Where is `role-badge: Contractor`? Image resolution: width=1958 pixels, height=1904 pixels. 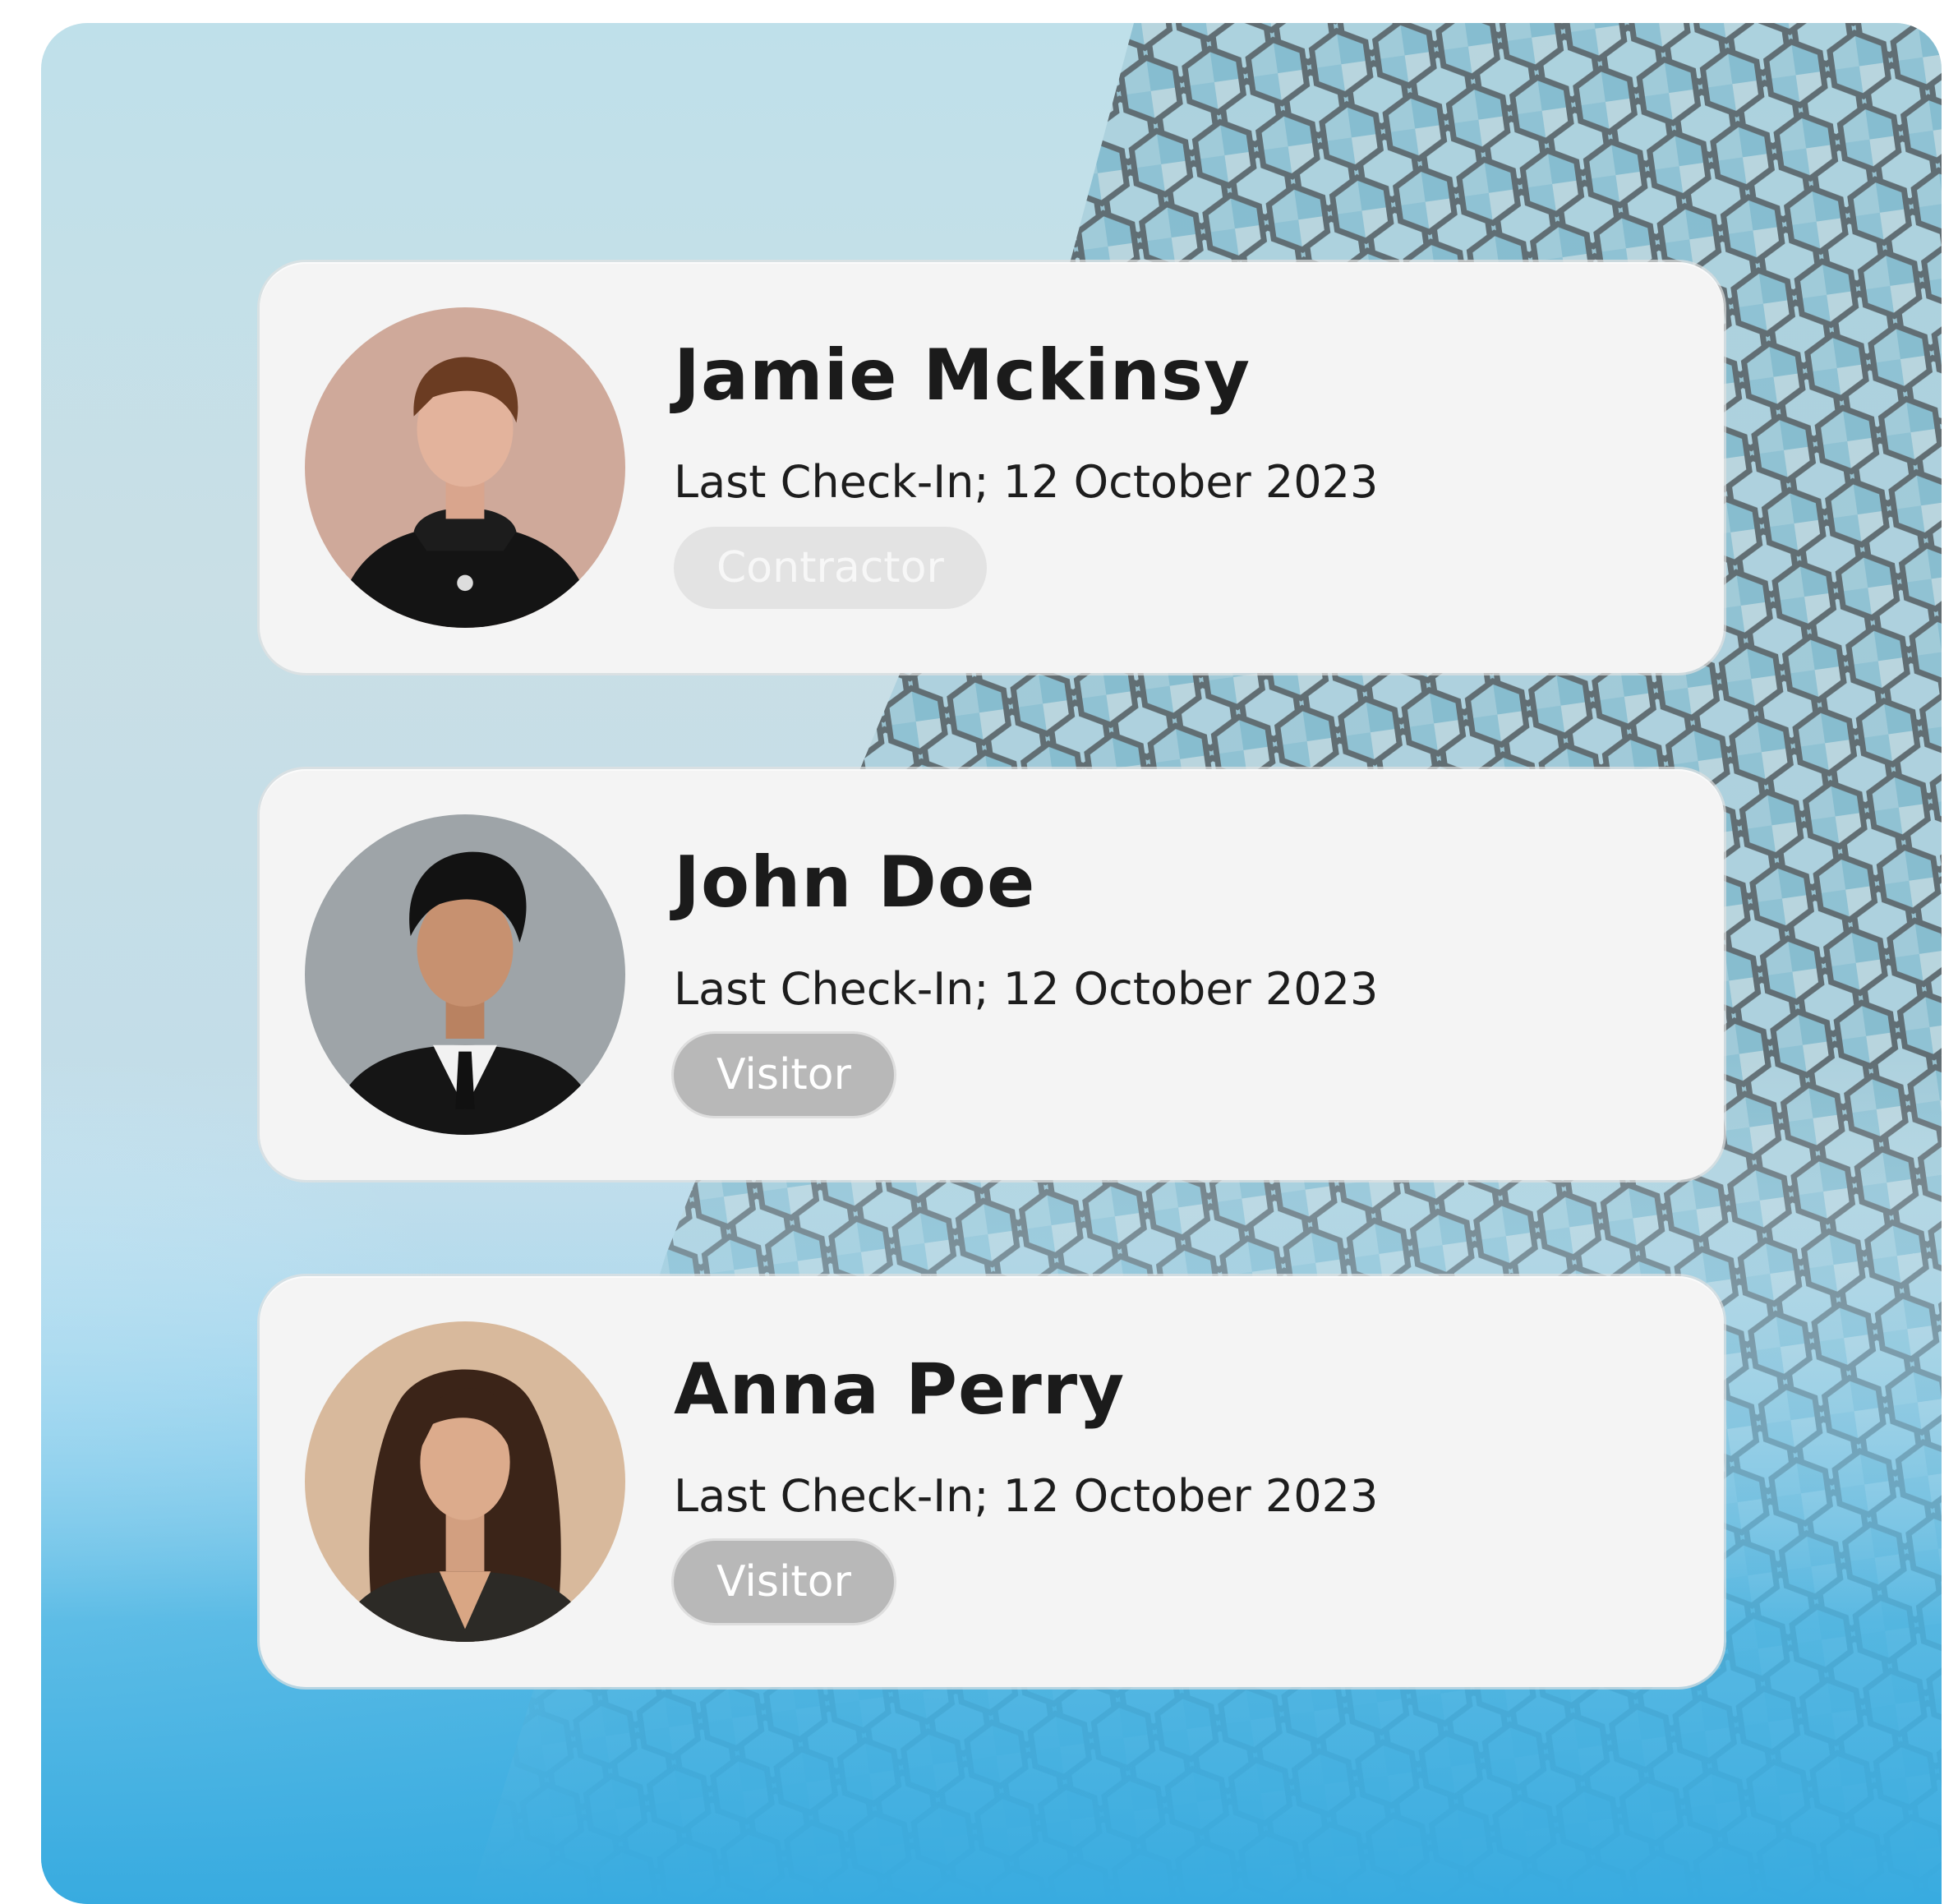 role-badge: Contractor is located at coordinates (830, 568).